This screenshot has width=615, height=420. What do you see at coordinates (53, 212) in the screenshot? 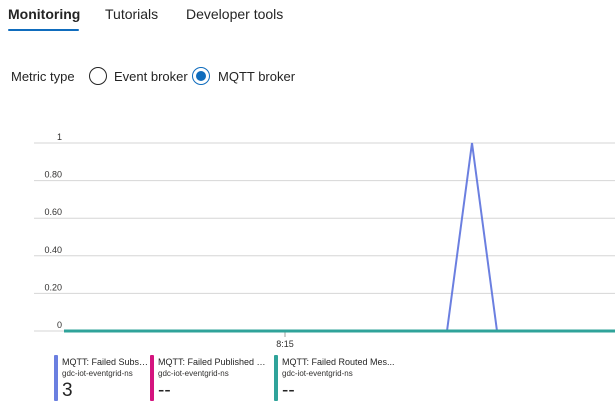
I see `y-tick-label: 0.60` at bounding box center [53, 212].